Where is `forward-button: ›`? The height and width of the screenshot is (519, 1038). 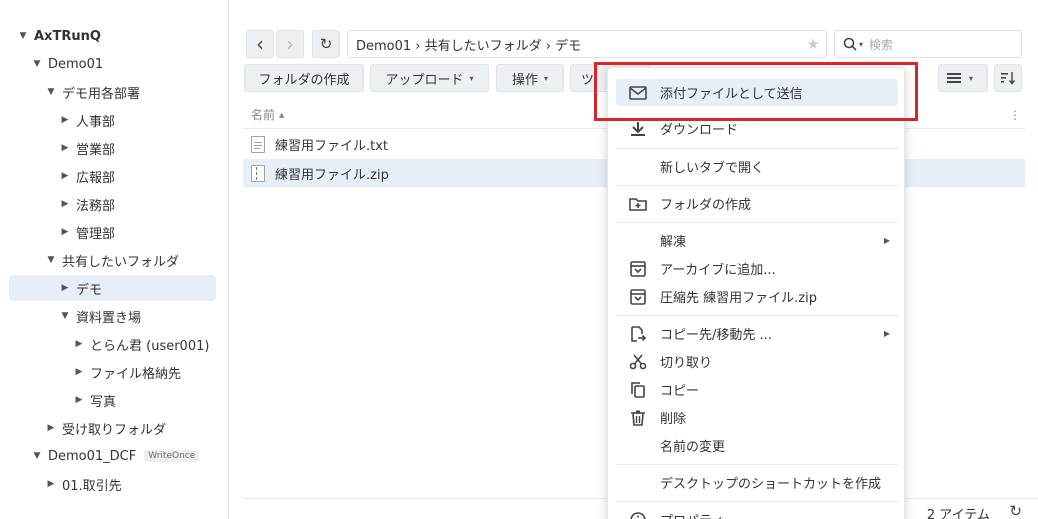
forward-button: › is located at coordinates (290, 44).